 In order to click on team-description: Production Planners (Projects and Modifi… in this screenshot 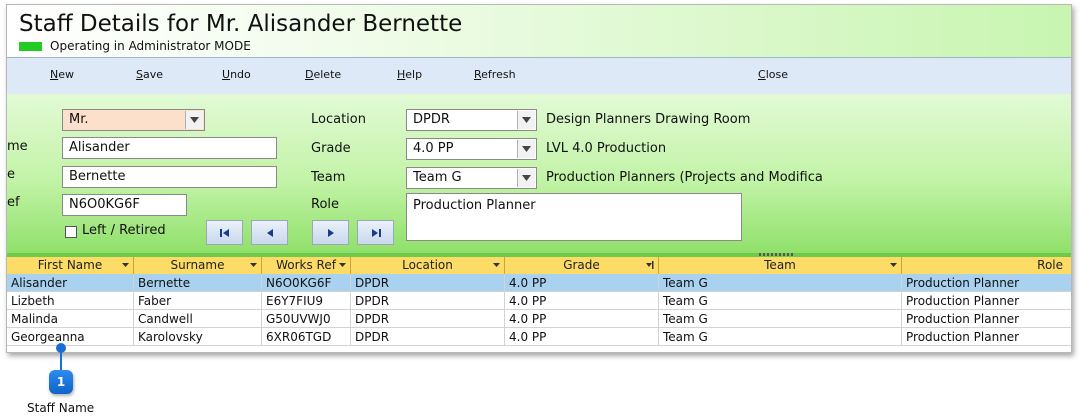, I will do `click(684, 177)`.